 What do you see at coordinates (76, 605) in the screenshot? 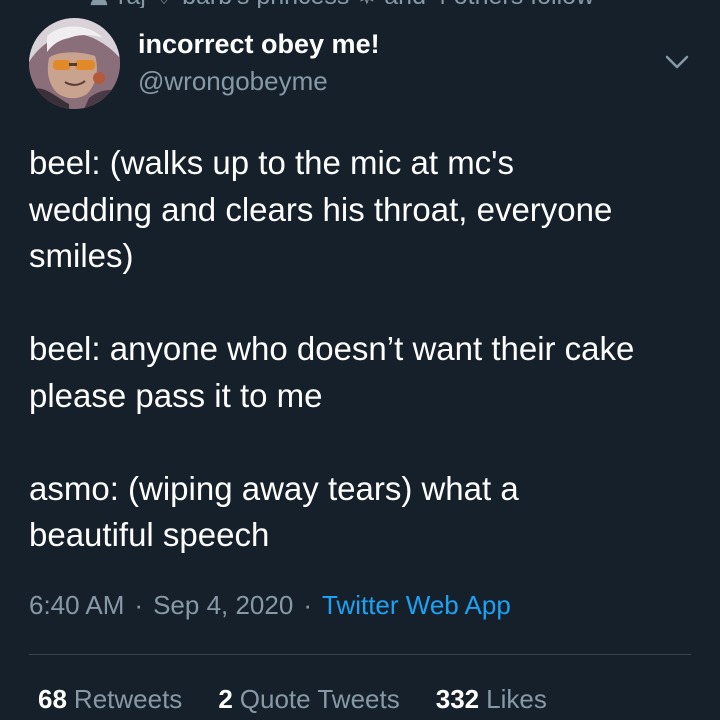
I see `tweet-time: 6:40 AM` at bounding box center [76, 605].